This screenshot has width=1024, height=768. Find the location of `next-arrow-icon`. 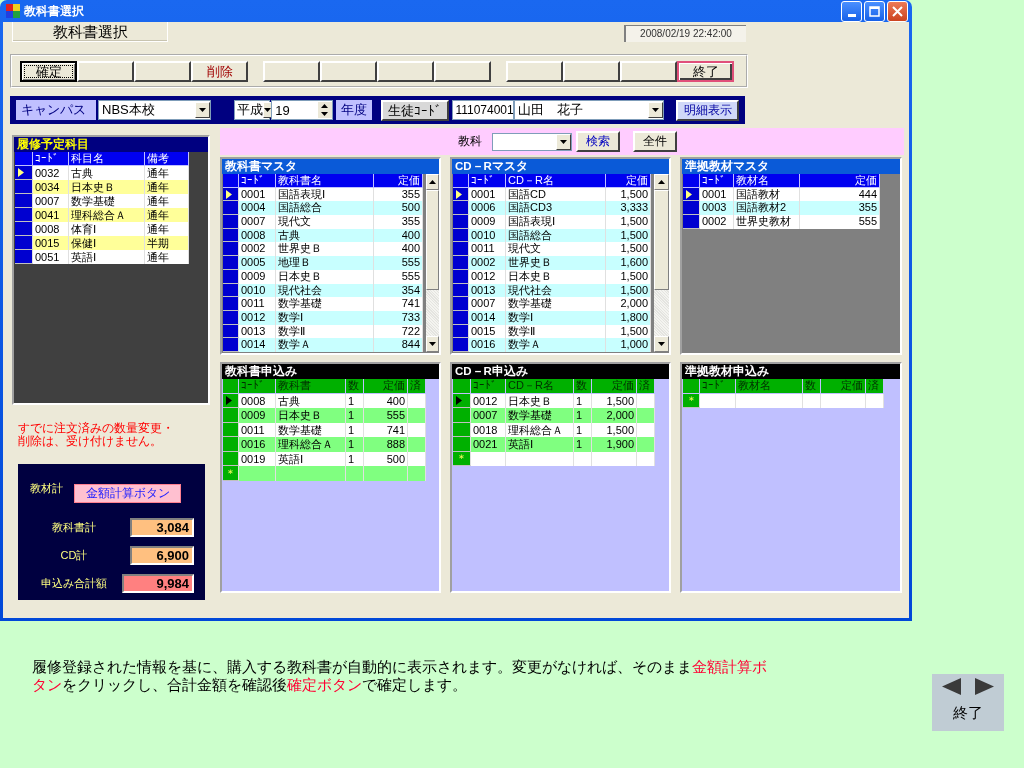

next-arrow-icon is located at coordinates (984, 686).